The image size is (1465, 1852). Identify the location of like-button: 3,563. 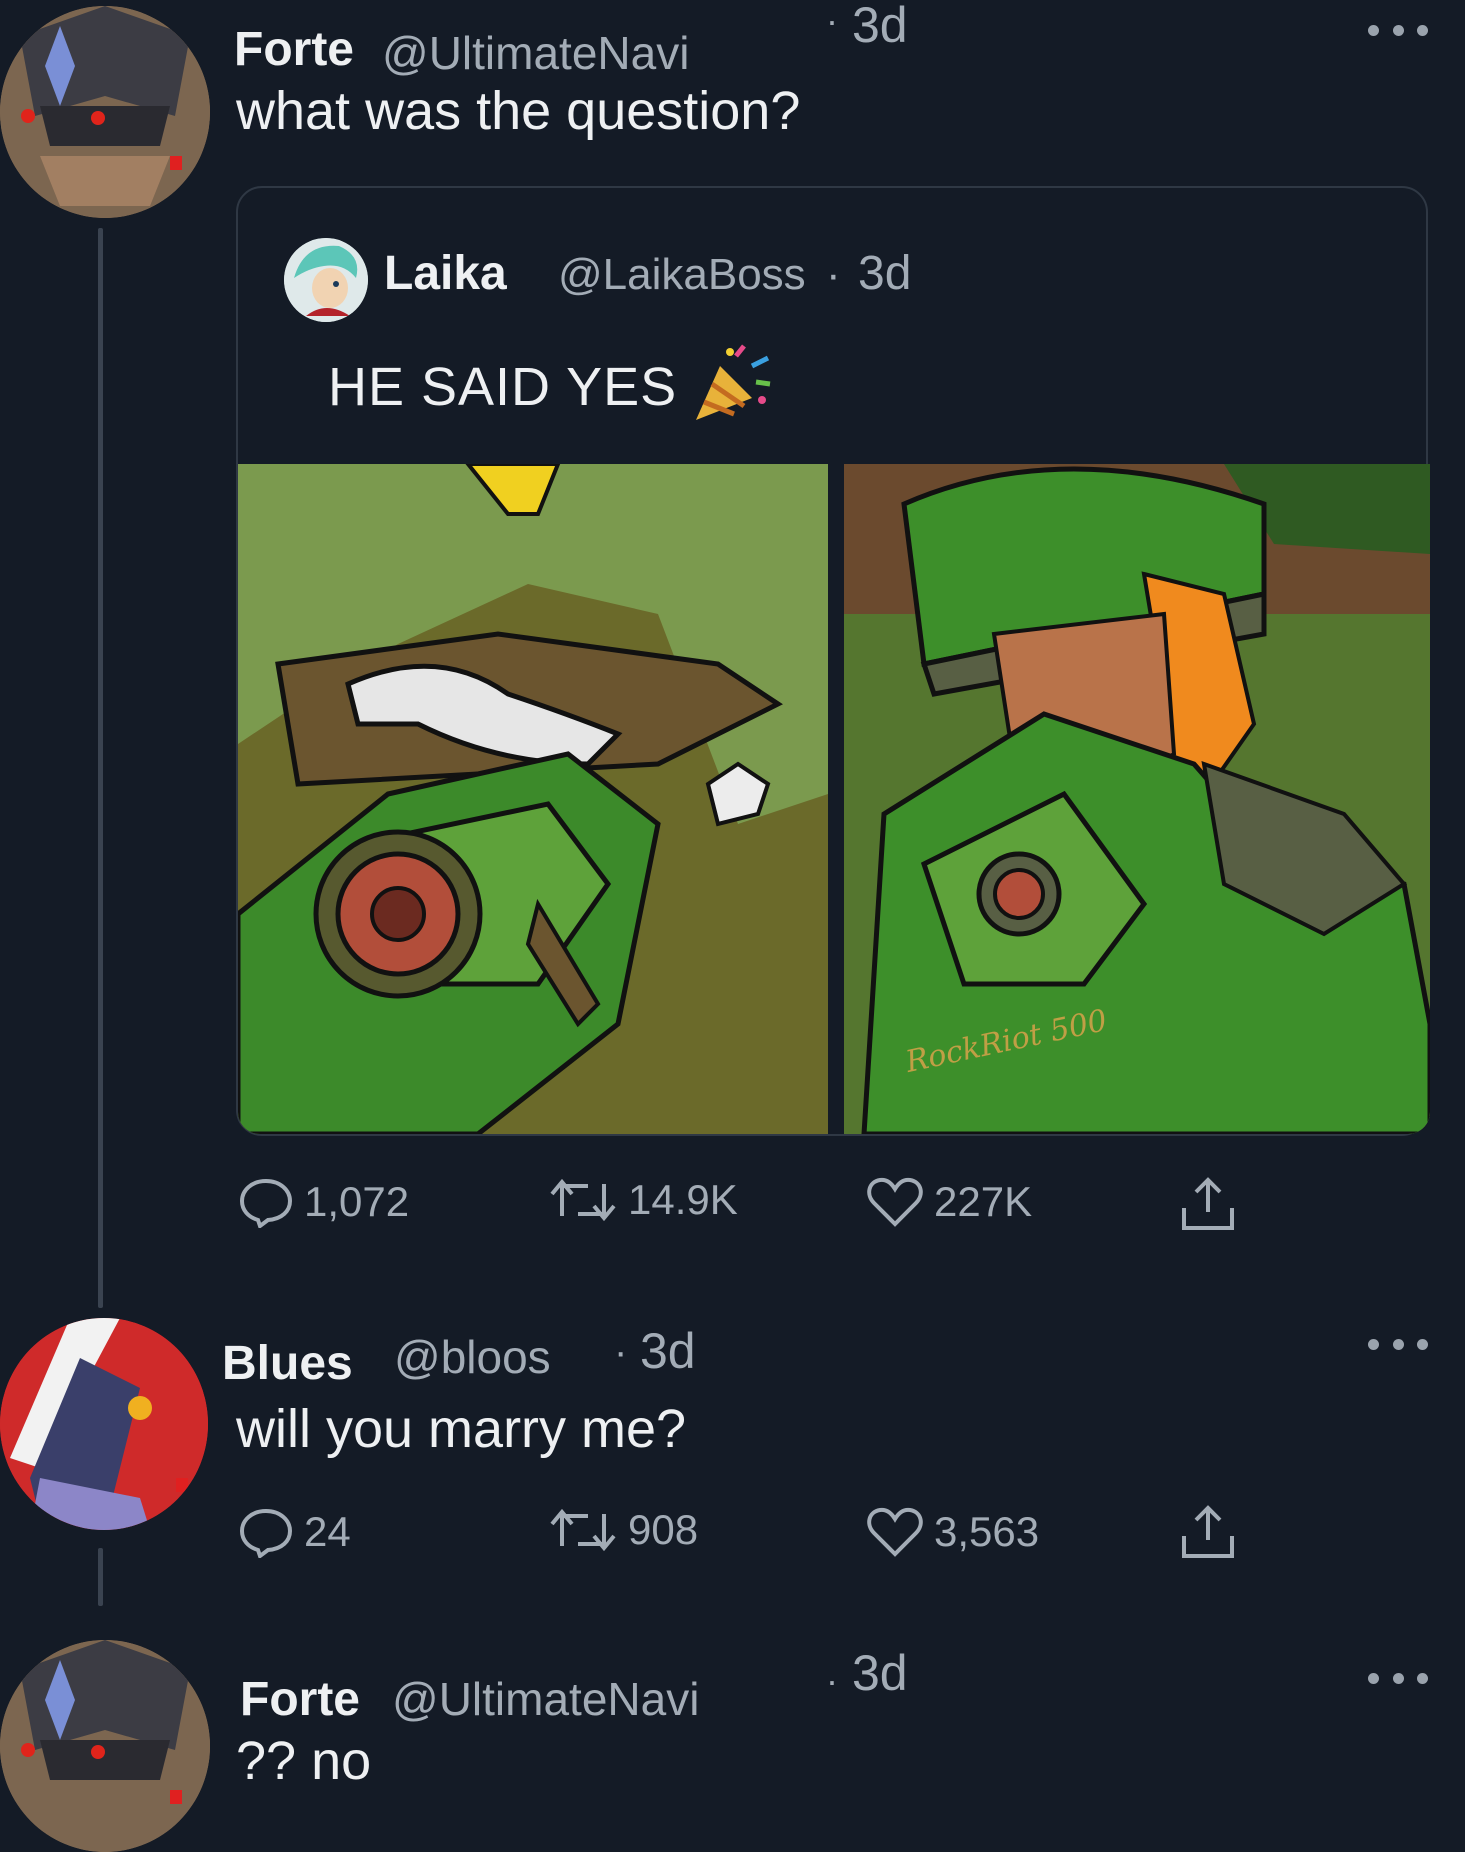
(952, 1532).